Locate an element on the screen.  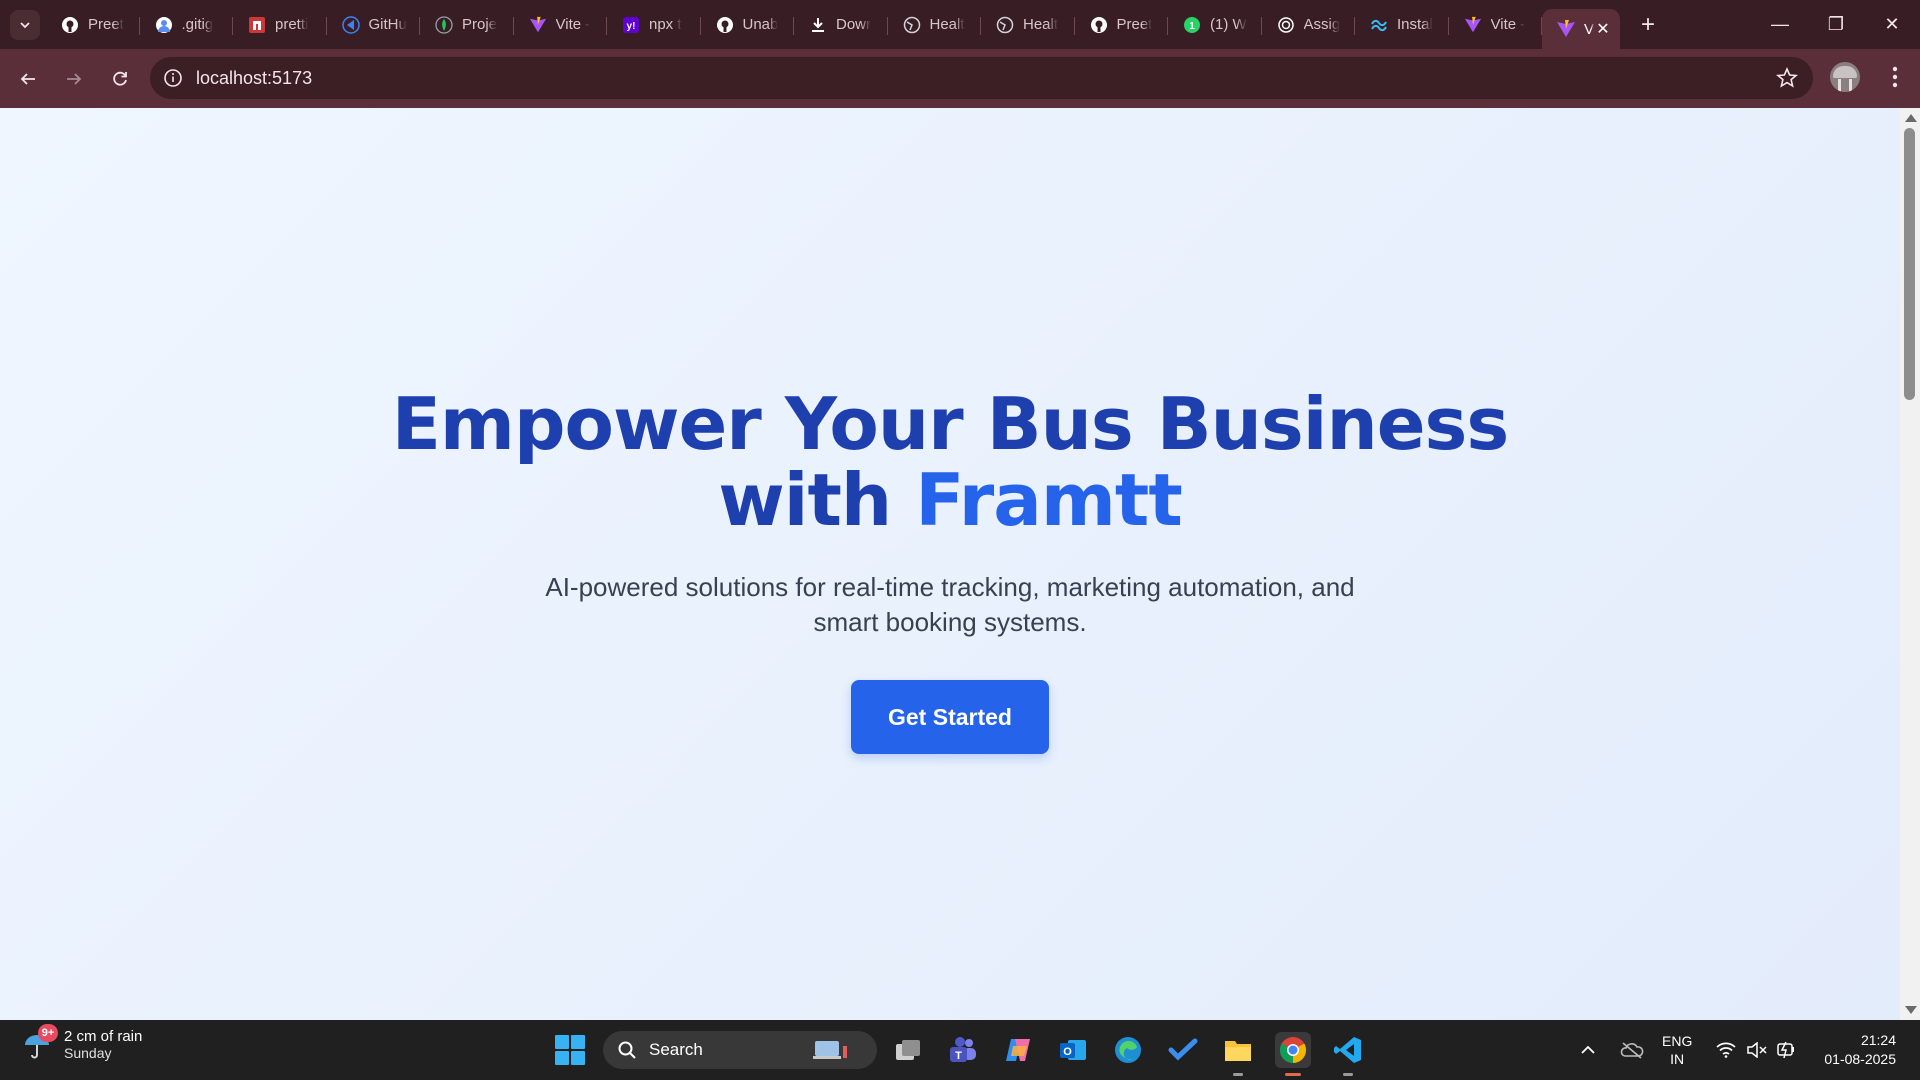
browser-tab: 1 (1) W is located at coordinates (1215, 25).